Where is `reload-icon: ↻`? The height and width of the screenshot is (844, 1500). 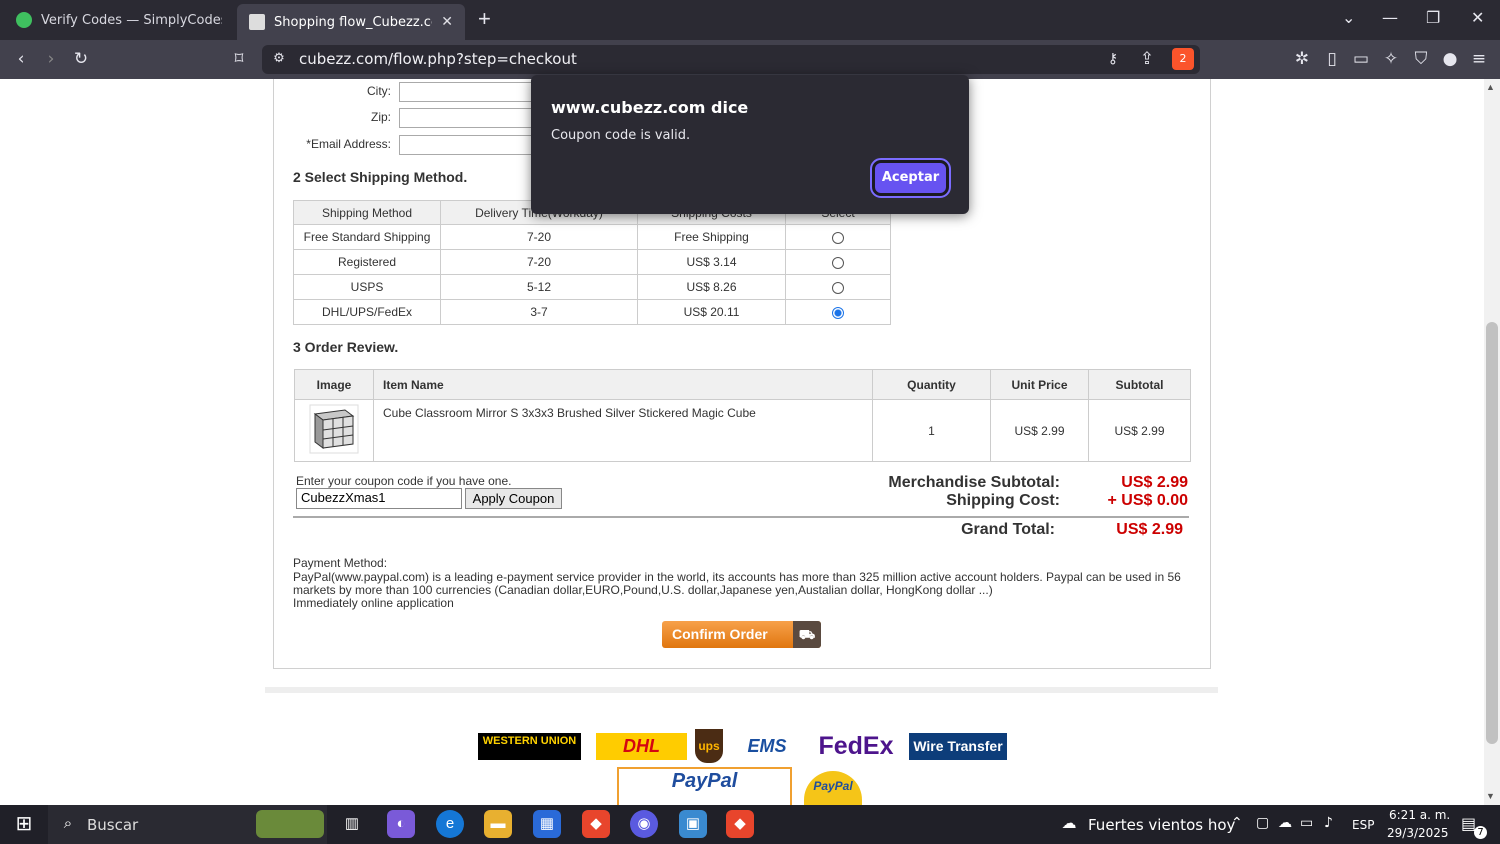 reload-icon: ↻ is located at coordinates (81, 59).